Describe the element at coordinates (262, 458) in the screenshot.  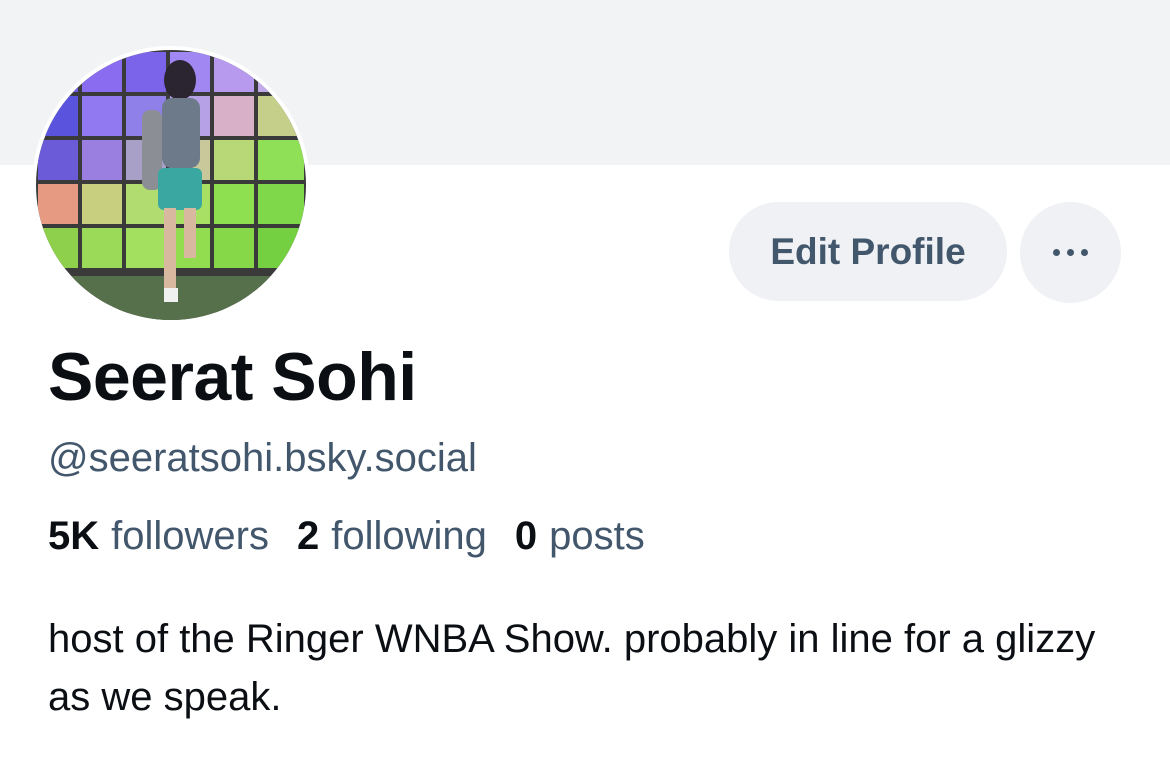
I see `profile-handle: @seeratsohi.bsky.social` at that location.